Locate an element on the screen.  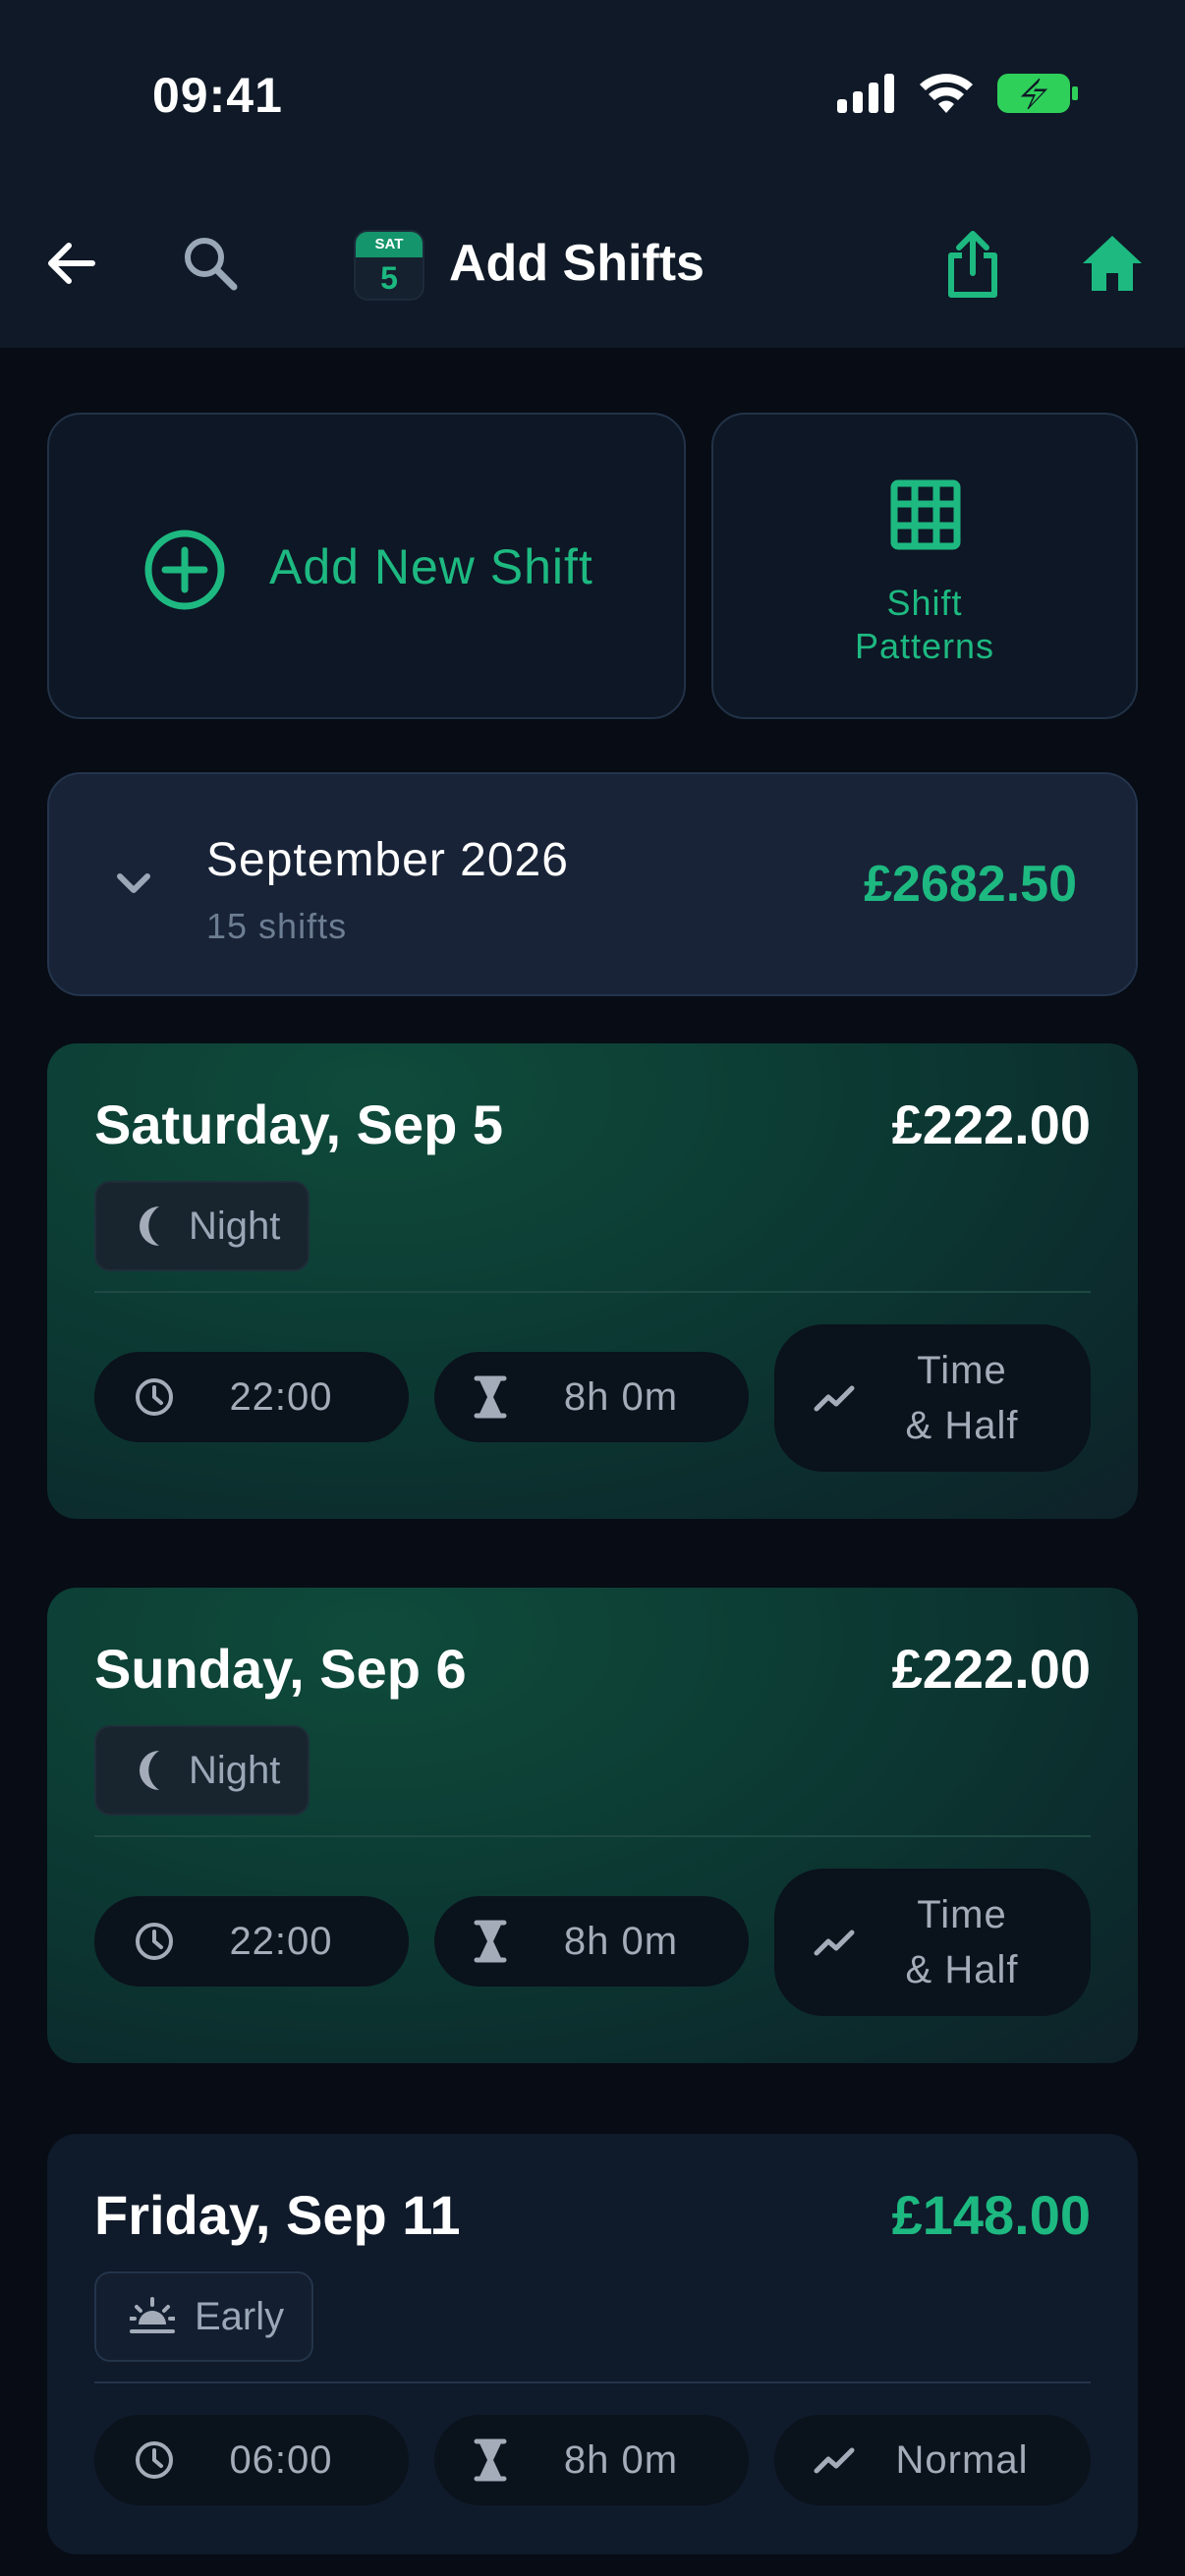
shift-pay: £148.00 is located at coordinates (991, 2215).